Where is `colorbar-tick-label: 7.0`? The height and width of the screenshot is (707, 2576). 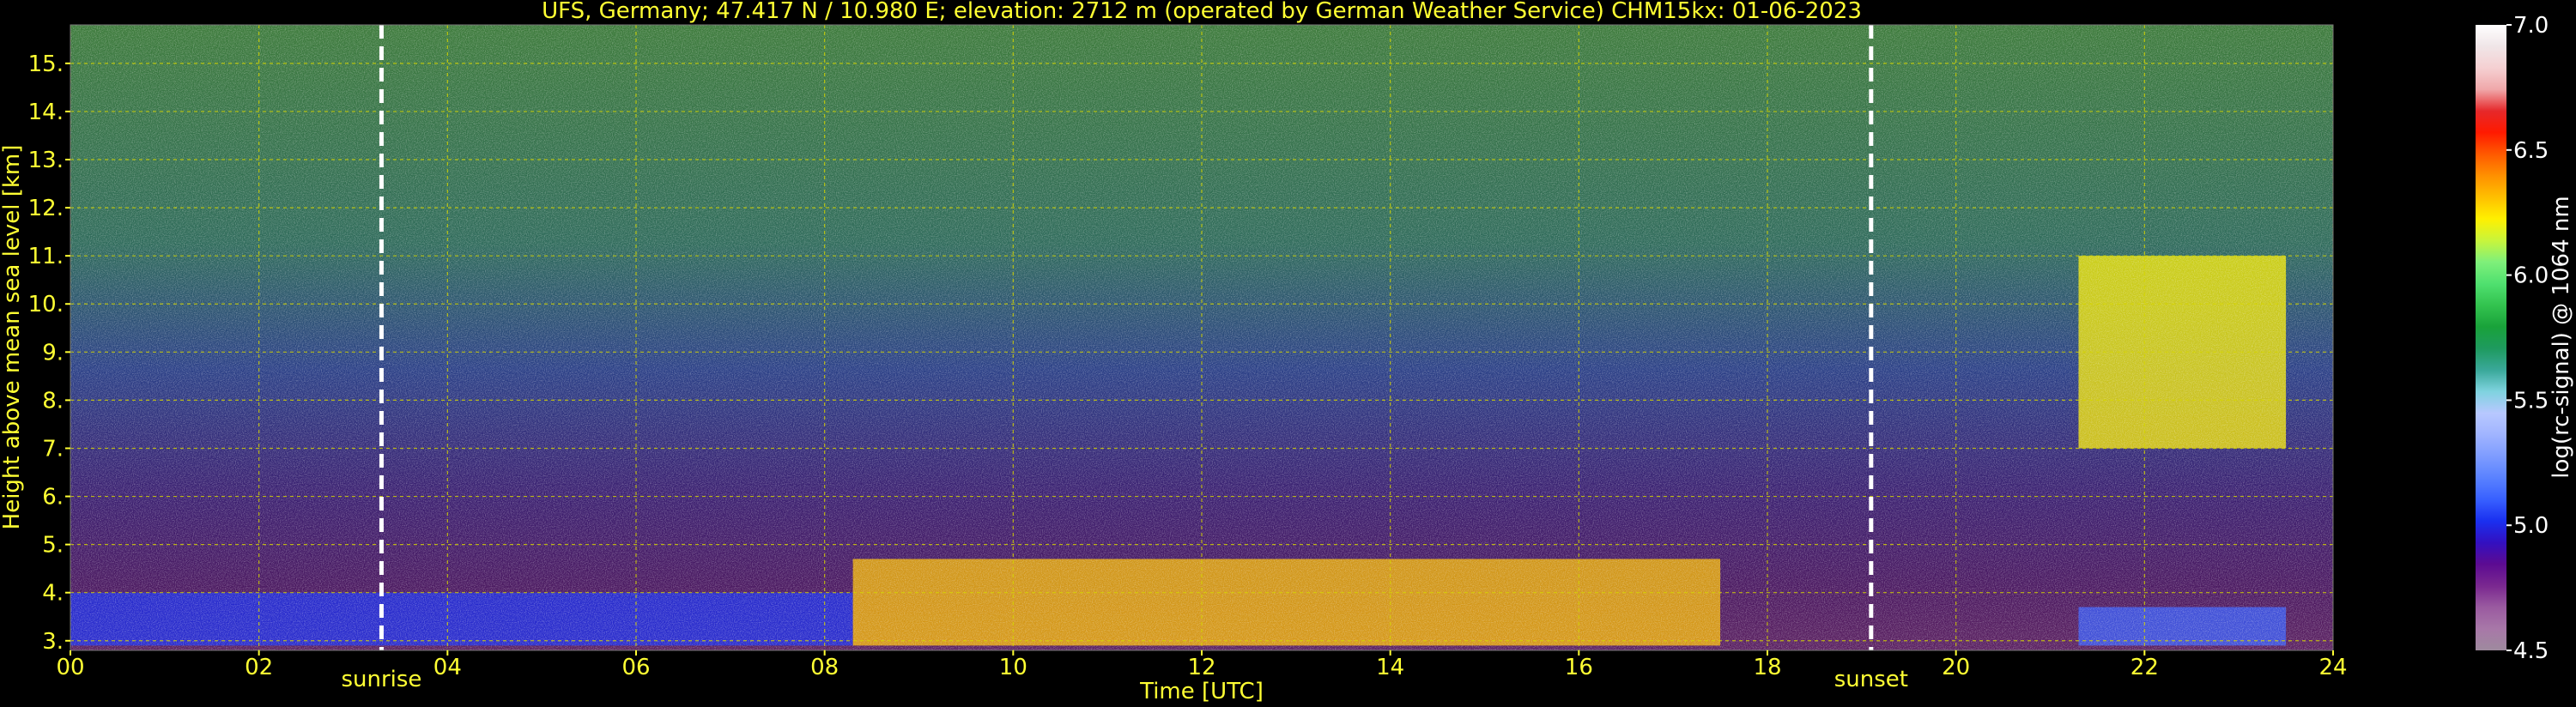 colorbar-tick-label: 7.0 is located at coordinates (2531, 26).